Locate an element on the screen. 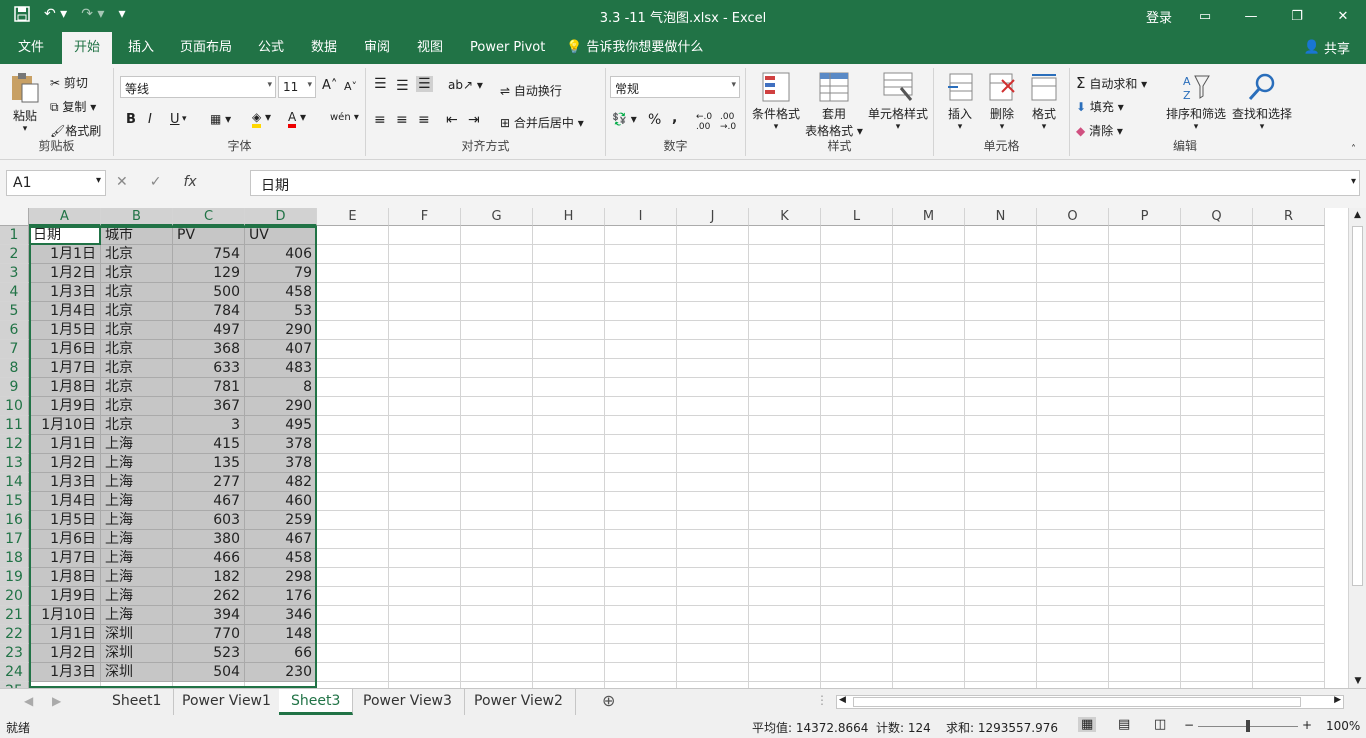 Image resolution: width=1366 pixels, height=738 pixels. data-cell: 3 is located at coordinates (209, 425).